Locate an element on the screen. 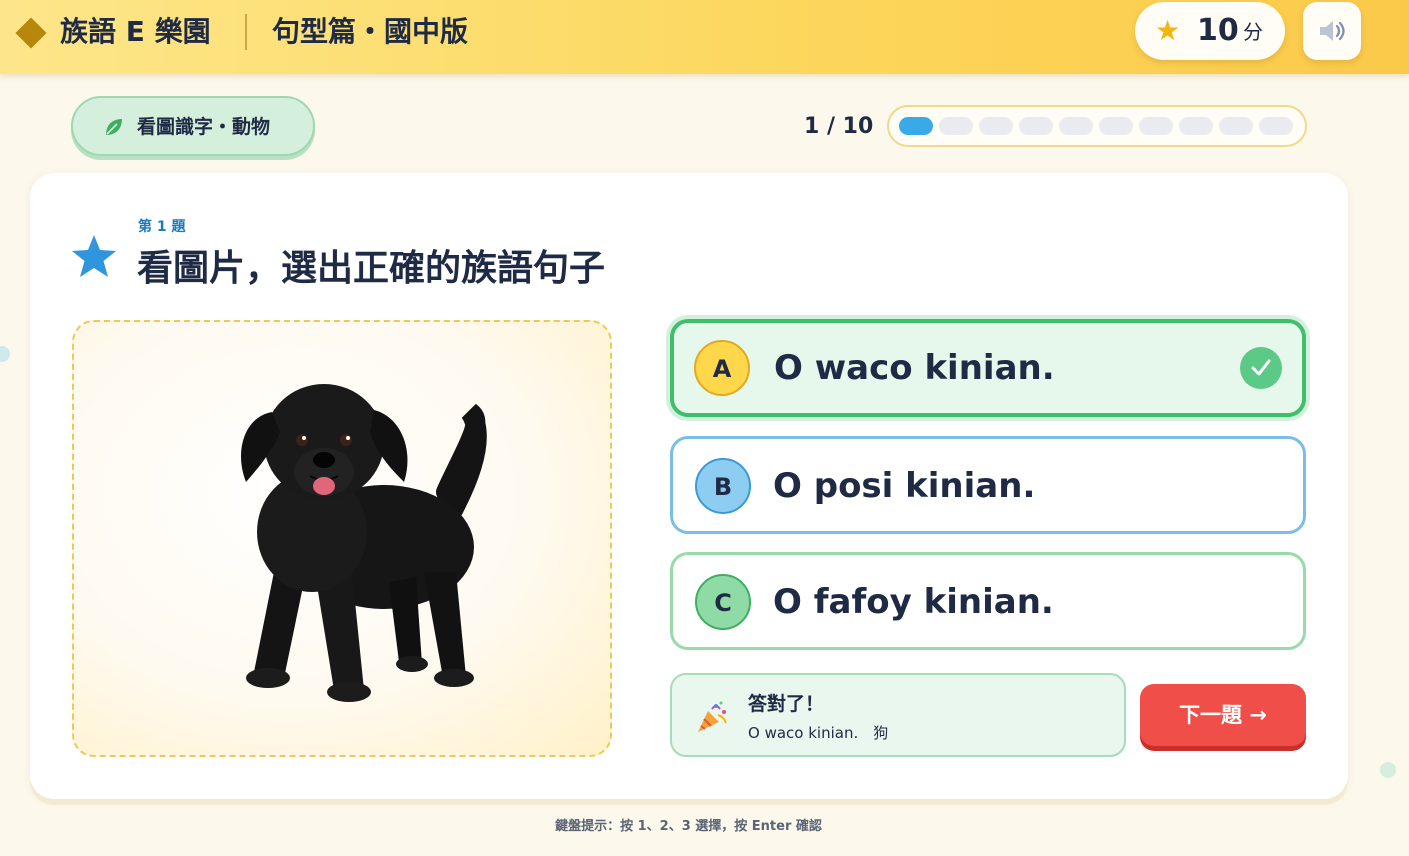  next-question-button: 下一題 → is located at coordinates (1223, 715).